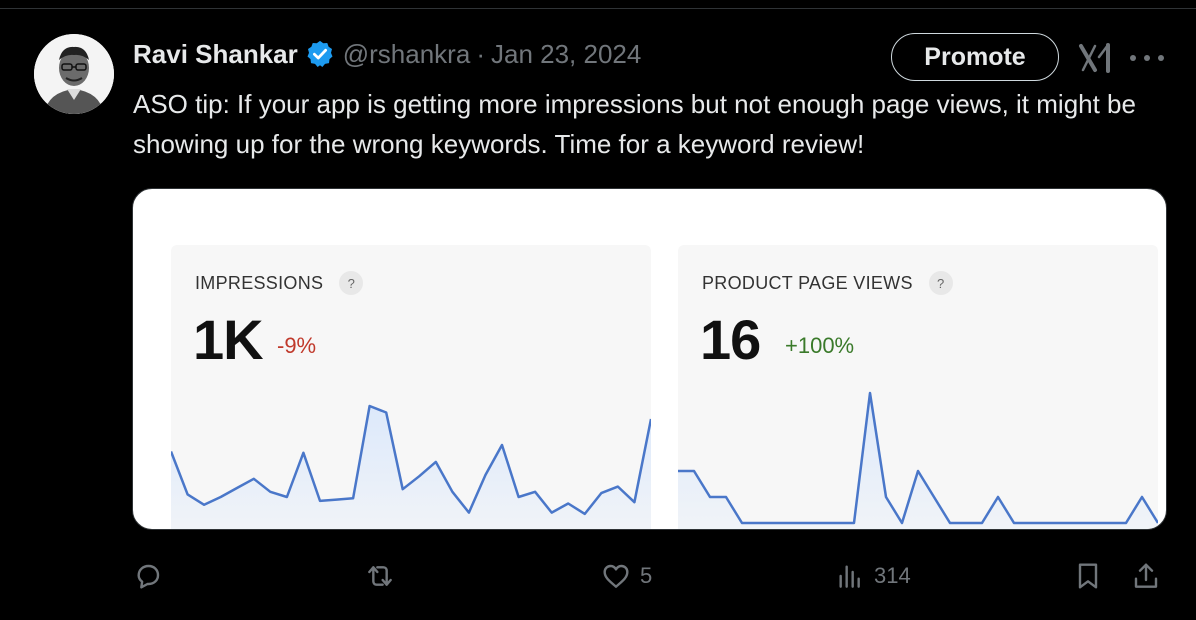 The width and height of the screenshot is (1196, 620). I want to click on like-icon, so click(616, 576).